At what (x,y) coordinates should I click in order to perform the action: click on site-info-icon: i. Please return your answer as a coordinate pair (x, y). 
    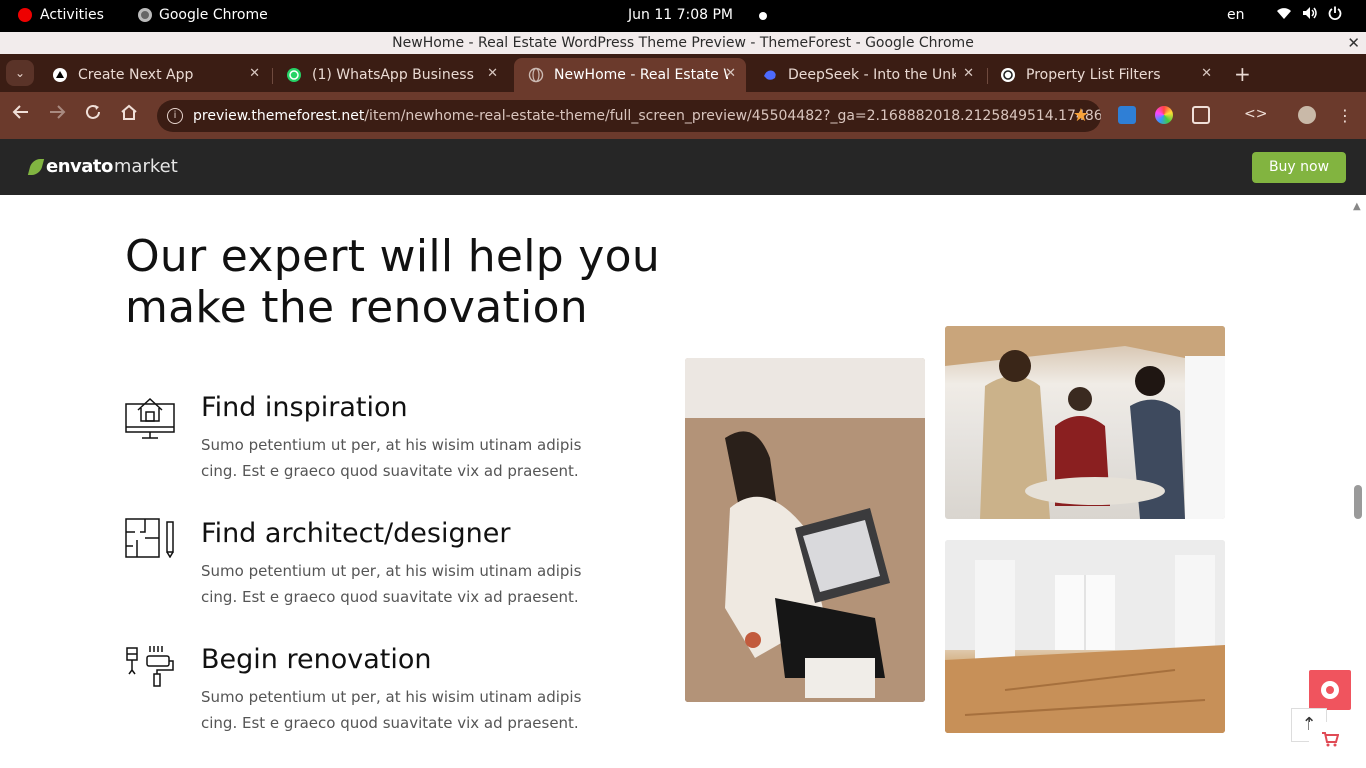
    Looking at the image, I should click on (175, 116).